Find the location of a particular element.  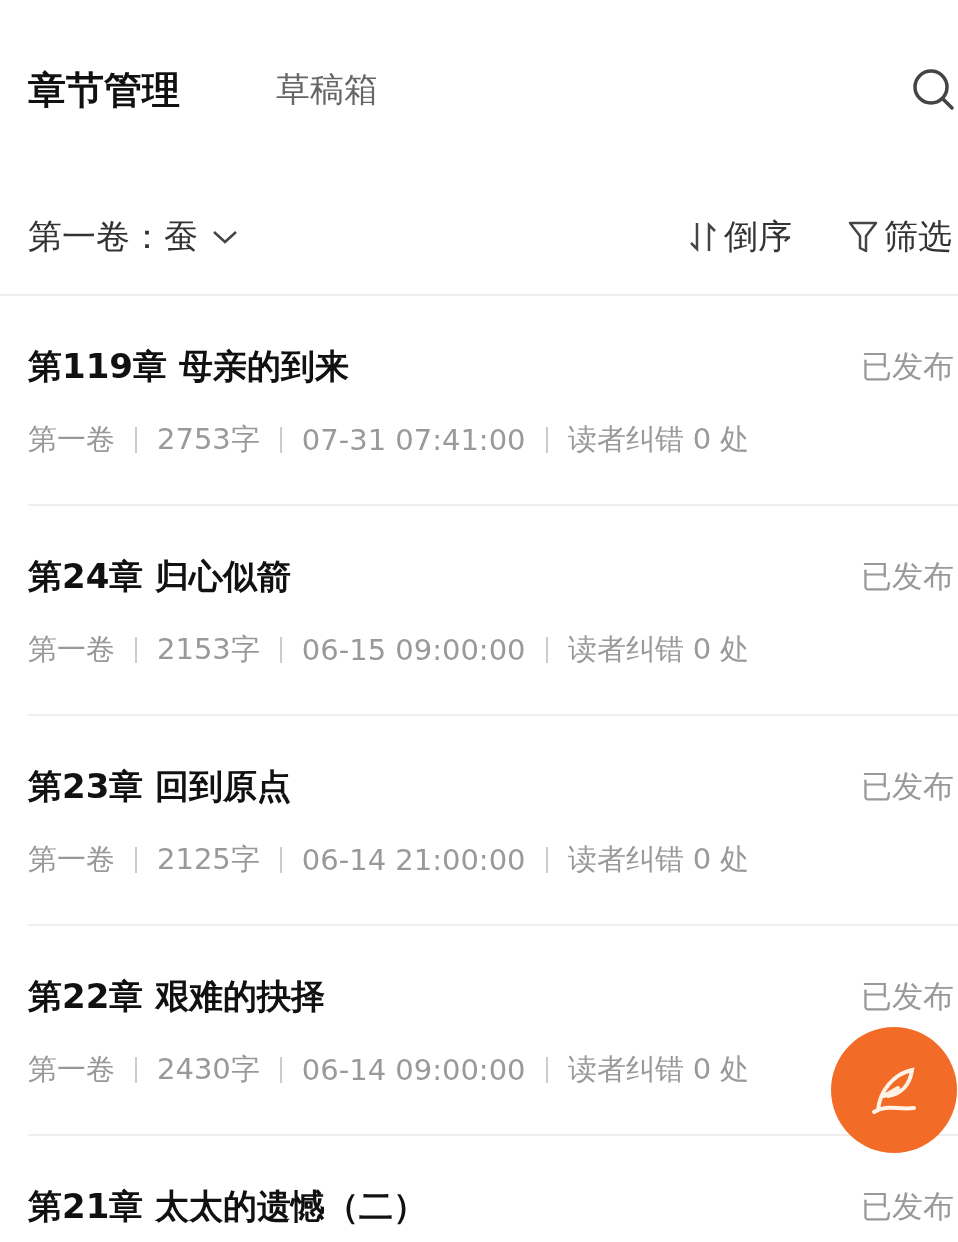

chapter-title: 第22章 艰难的抉择 is located at coordinates (177, 996).